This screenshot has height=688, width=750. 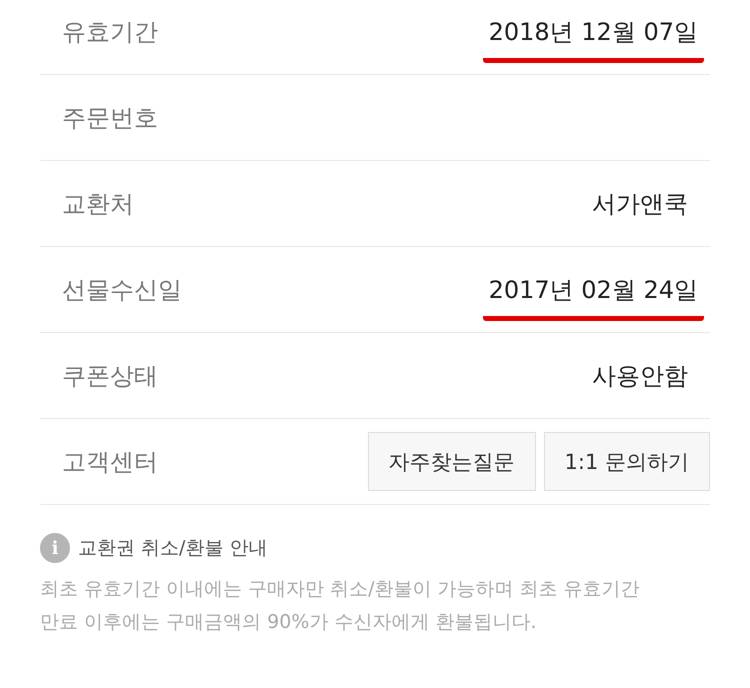 I want to click on row-label: 고객센터, so click(x=110, y=462).